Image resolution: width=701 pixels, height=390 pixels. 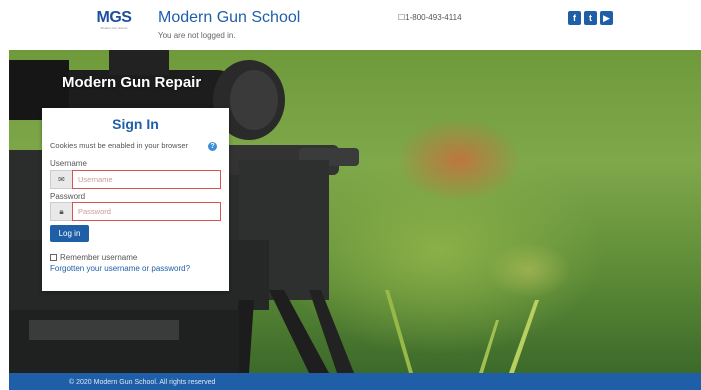 I want to click on password-input, so click(x=146, y=211).